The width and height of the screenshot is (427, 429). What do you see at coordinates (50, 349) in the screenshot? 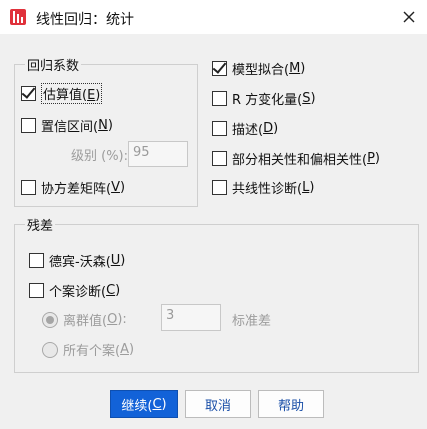
I see `all-cases-radio-dot` at bounding box center [50, 349].